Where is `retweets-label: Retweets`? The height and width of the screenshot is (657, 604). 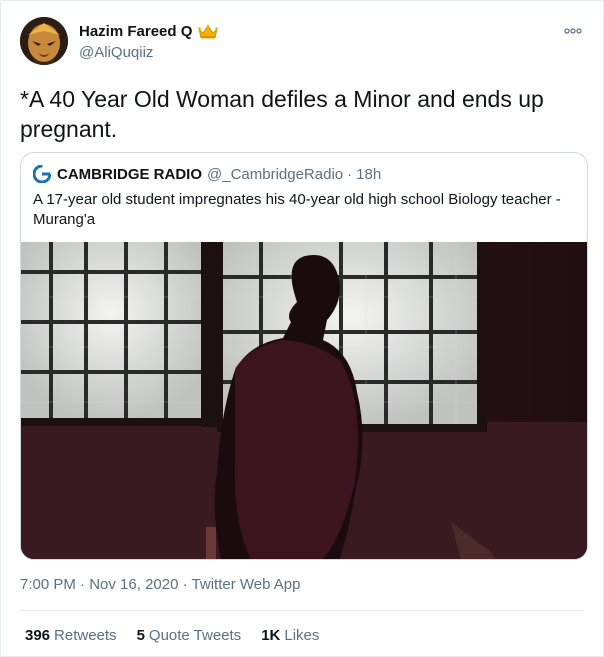
retweets-label: Retweets is located at coordinates (85, 635).